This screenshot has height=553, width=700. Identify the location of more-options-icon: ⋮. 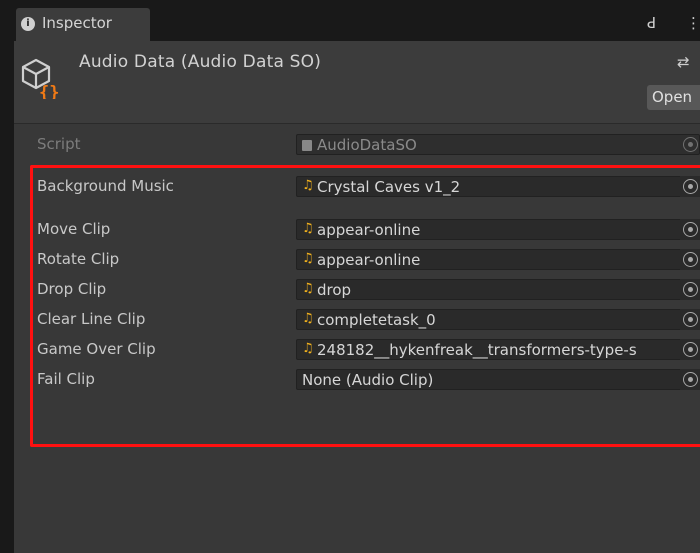
(693, 23).